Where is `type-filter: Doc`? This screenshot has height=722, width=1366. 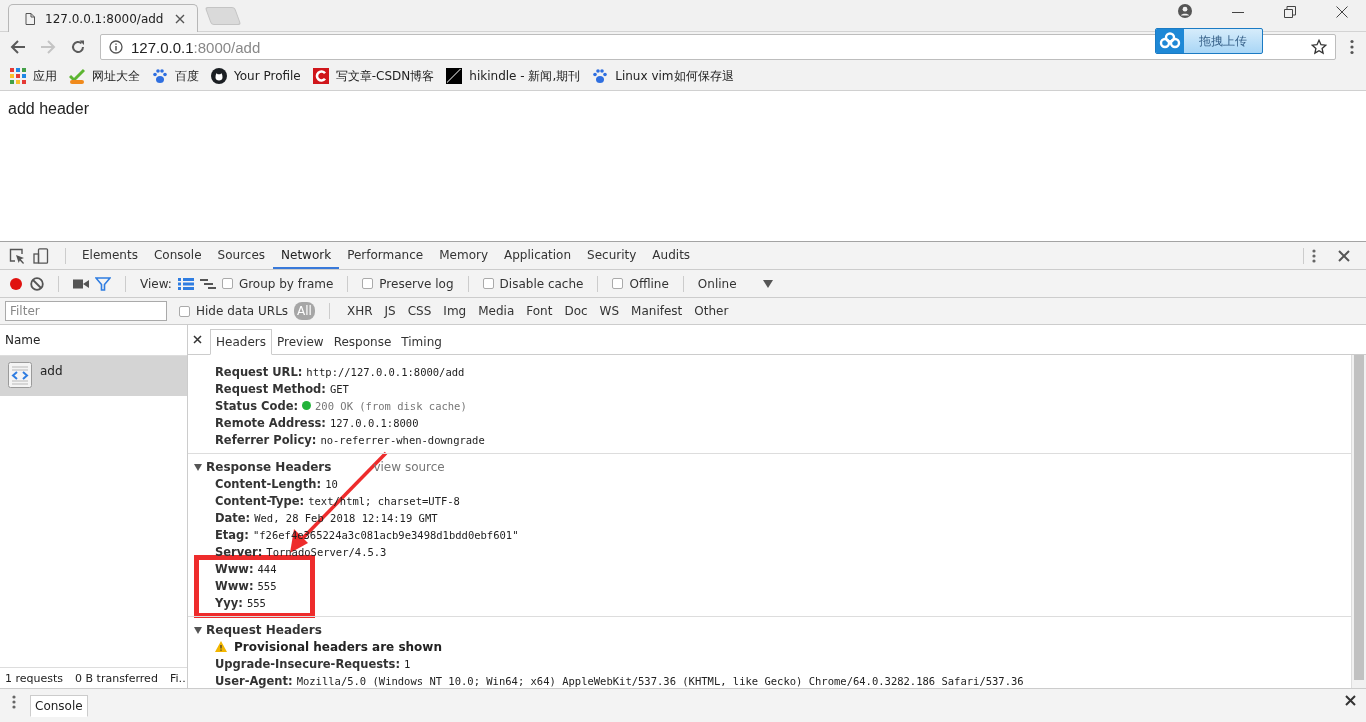
type-filter: Doc is located at coordinates (576, 311).